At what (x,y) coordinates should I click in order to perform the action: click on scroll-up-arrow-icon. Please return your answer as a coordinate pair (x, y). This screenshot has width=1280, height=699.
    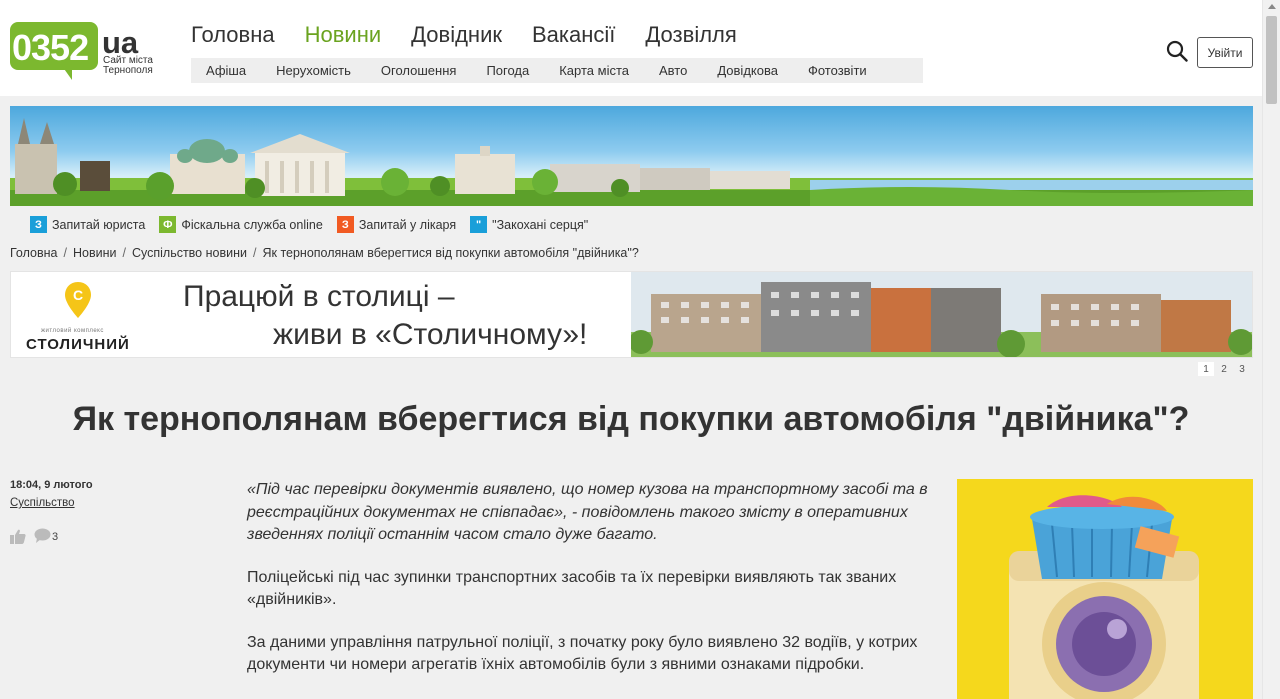
    Looking at the image, I should click on (1272, 6).